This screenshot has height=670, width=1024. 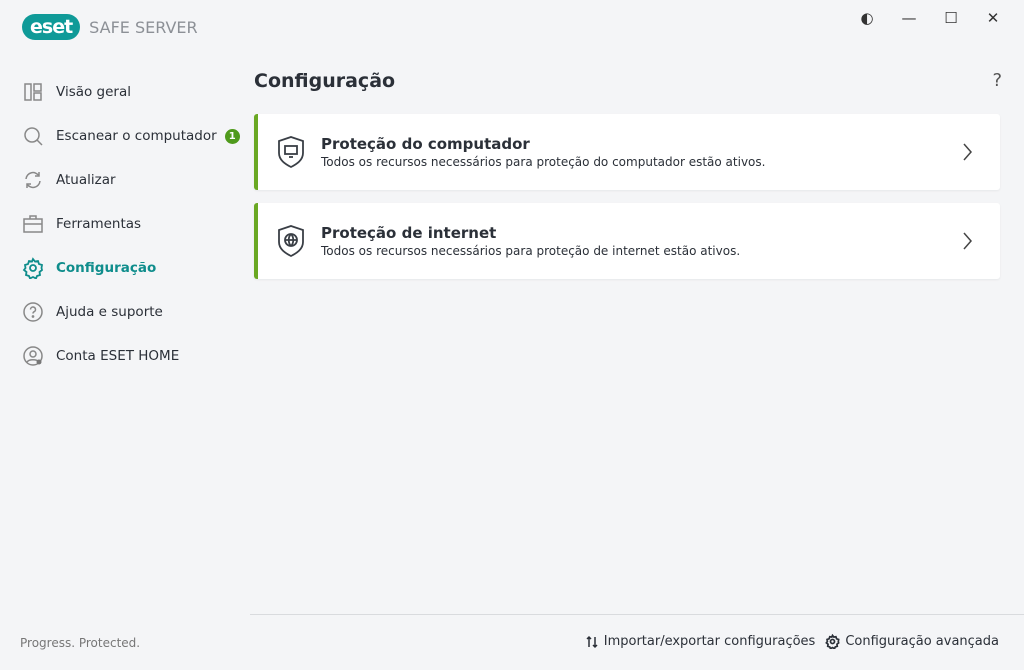 I want to click on product-name: SAFE SERVER, so click(x=143, y=27).